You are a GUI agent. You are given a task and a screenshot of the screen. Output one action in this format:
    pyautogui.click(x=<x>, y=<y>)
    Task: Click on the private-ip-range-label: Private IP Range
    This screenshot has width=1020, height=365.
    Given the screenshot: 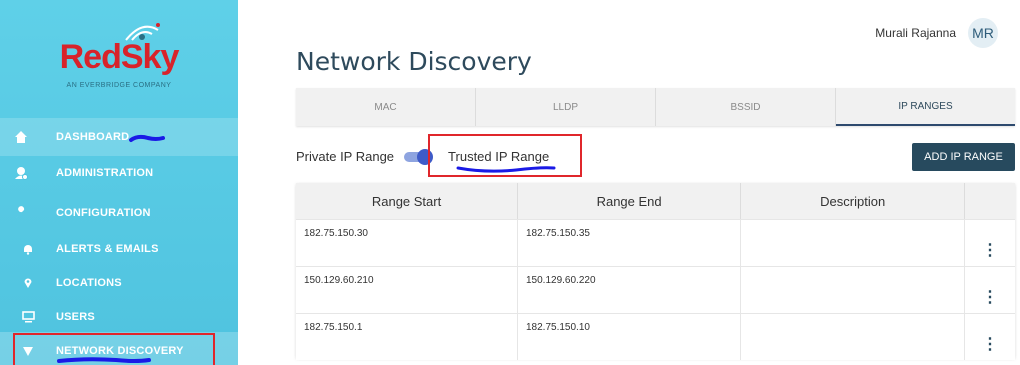 What is the action you would take?
    pyautogui.click(x=345, y=156)
    